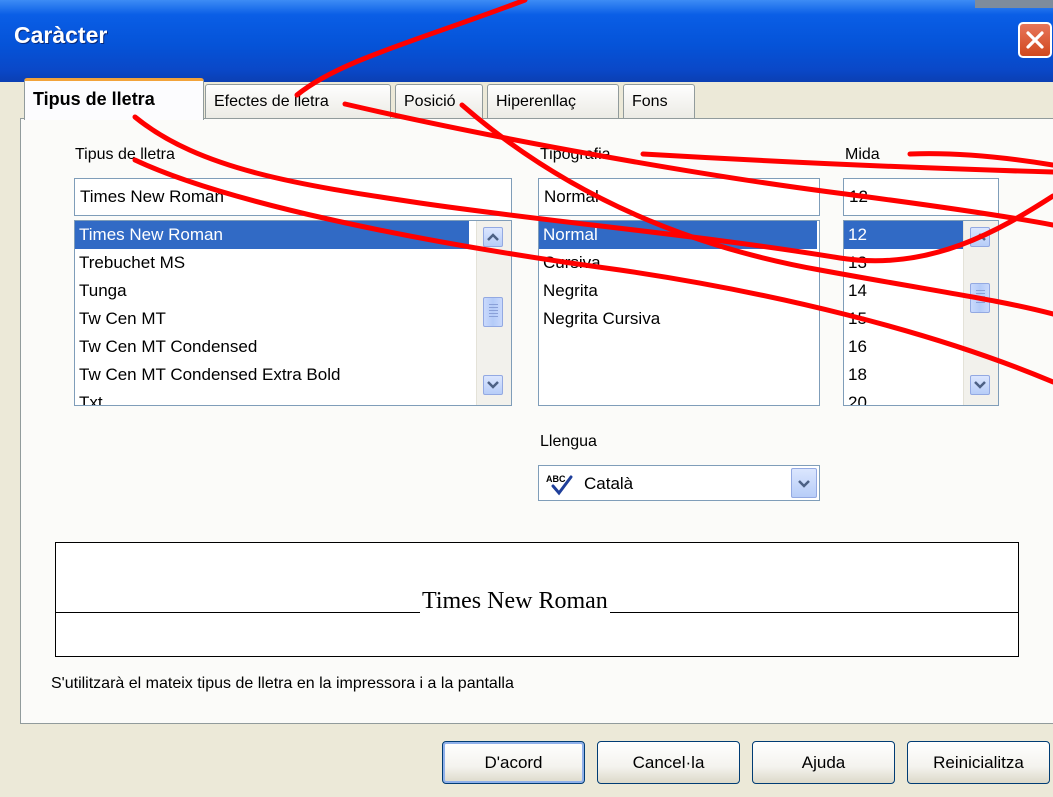  What do you see at coordinates (94, 99) in the screenshot?
I see `tab-font-label: Tipus de lletra` at bounding box center [94, 99].